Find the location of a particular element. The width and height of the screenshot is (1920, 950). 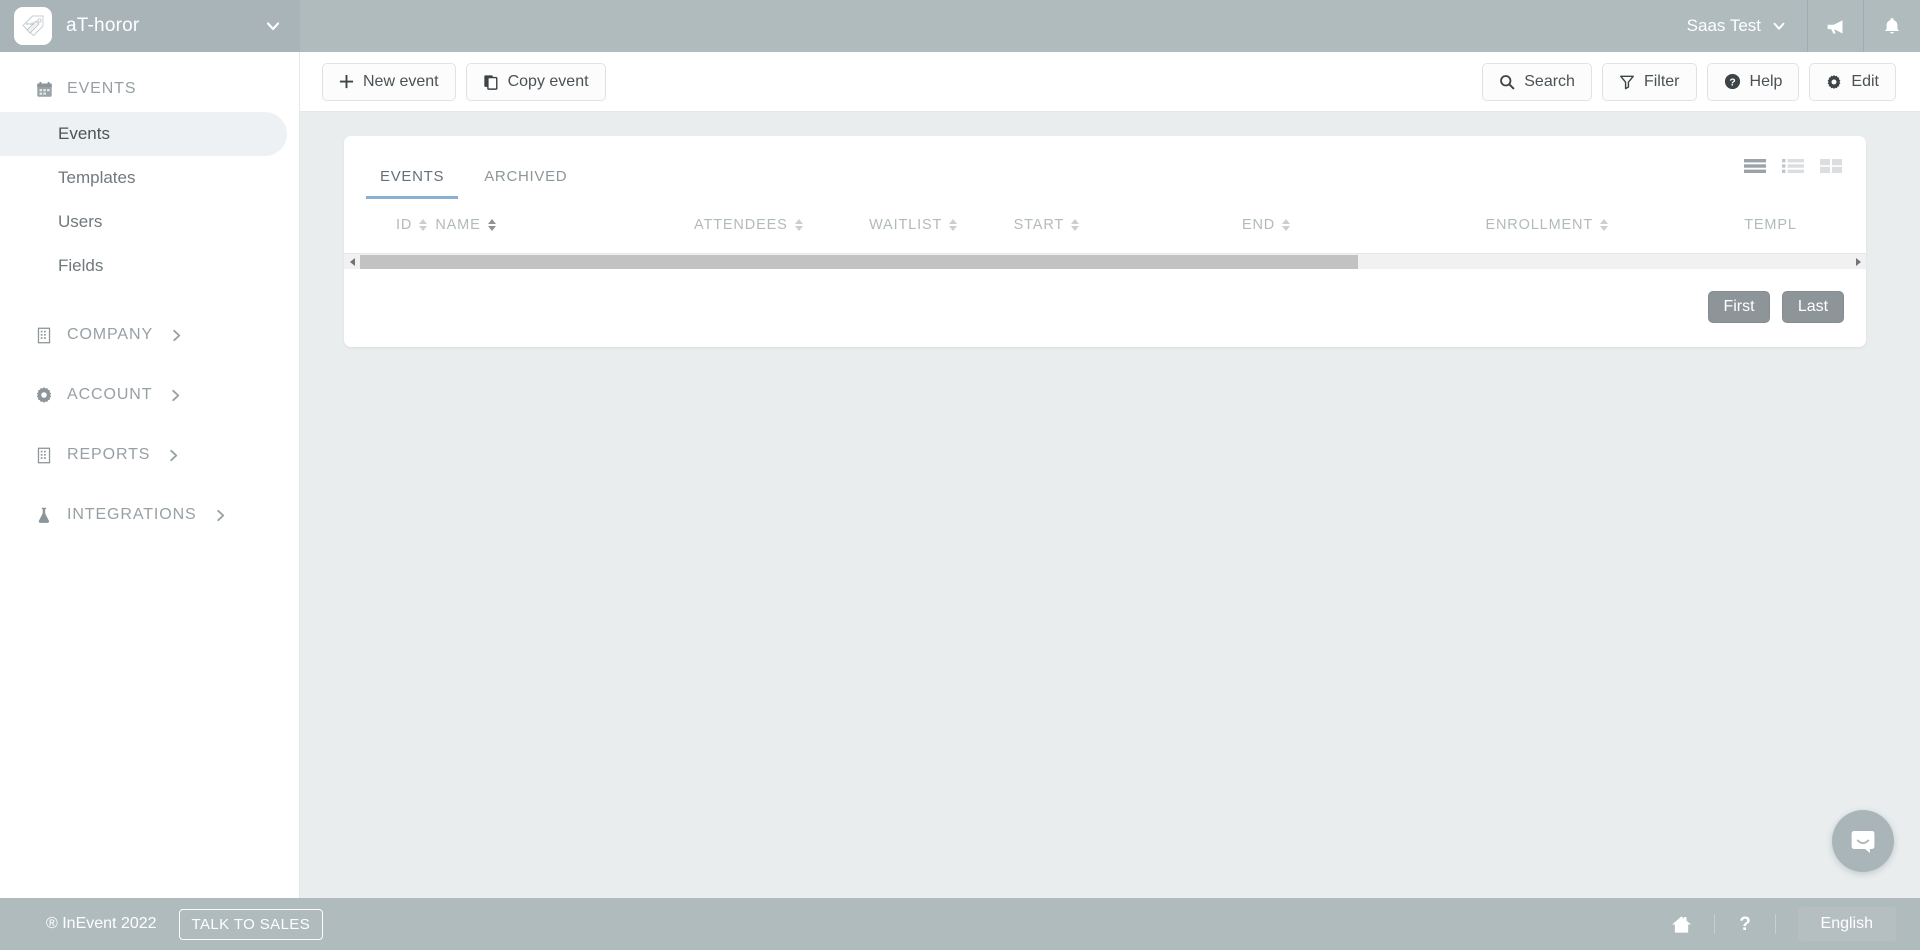

filter-button: Filter is located at coordinates (1649, 81).